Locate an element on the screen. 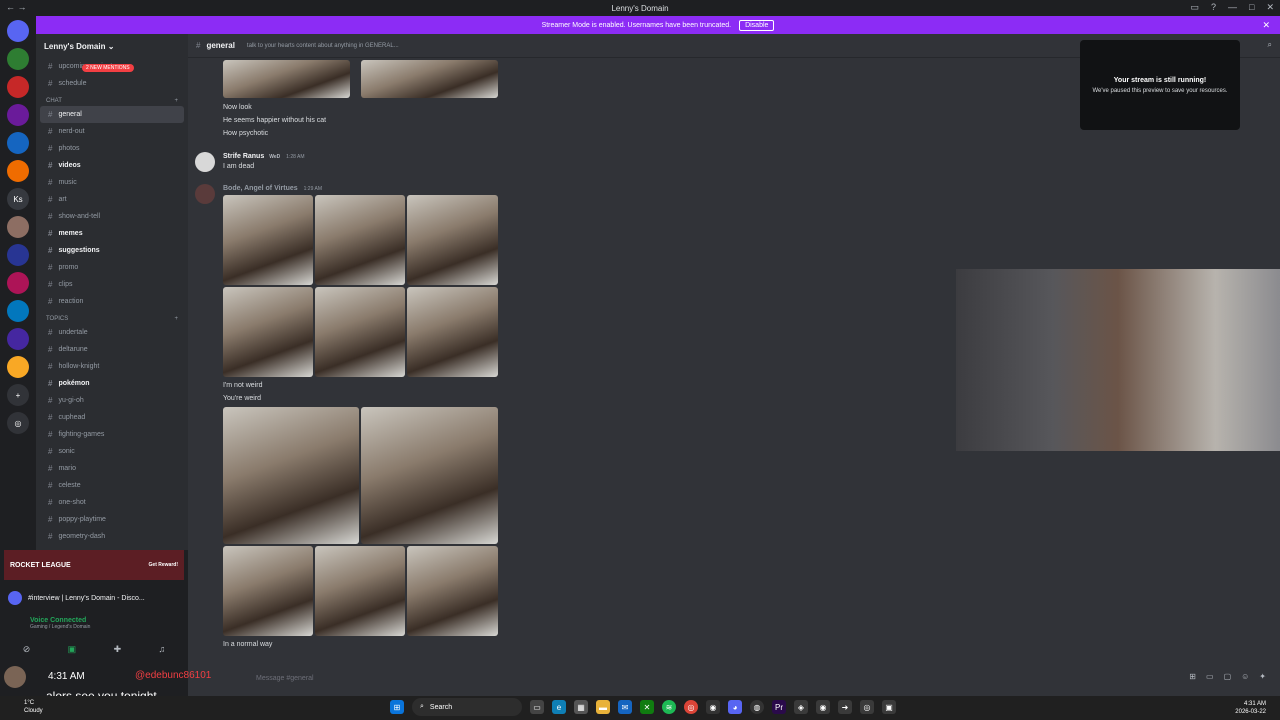 The height and width of the screenshot is (720, 1280). channel-item: # fighting-games is located at coordinates (112, 434).